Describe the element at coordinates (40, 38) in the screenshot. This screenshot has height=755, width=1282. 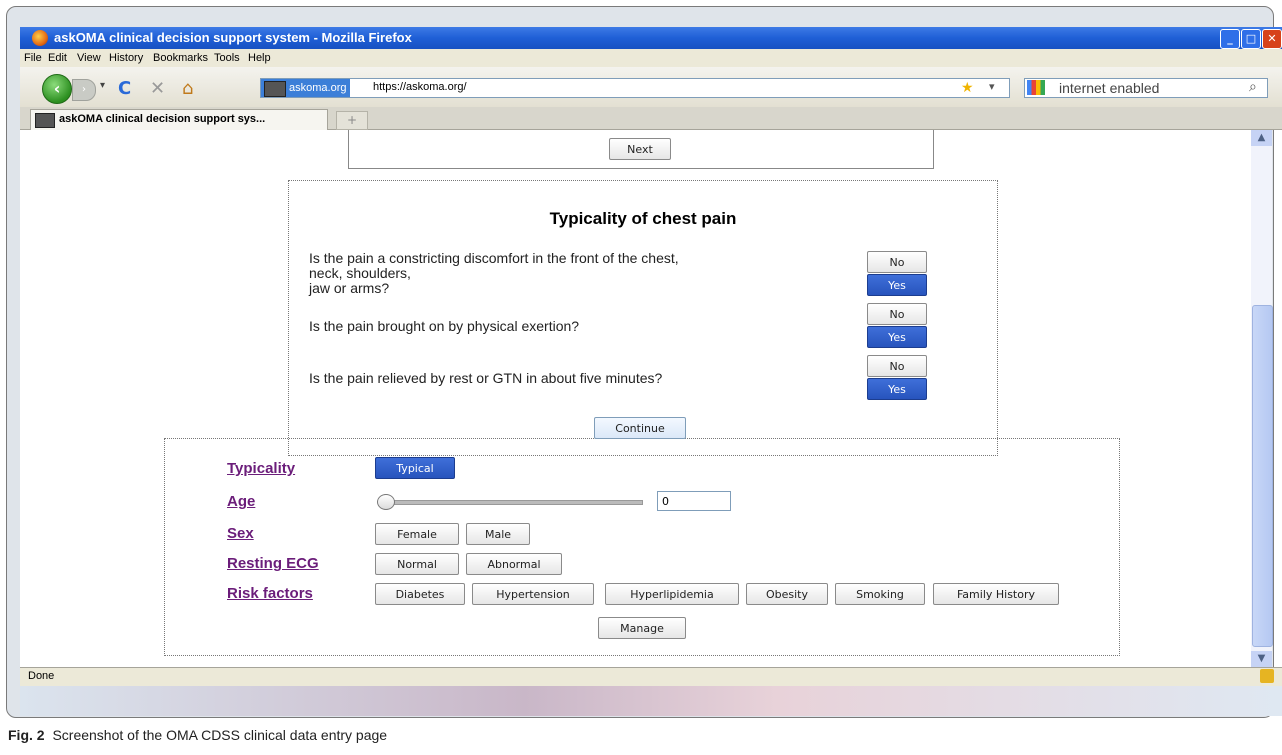
I see `firefox-icon` at that location.